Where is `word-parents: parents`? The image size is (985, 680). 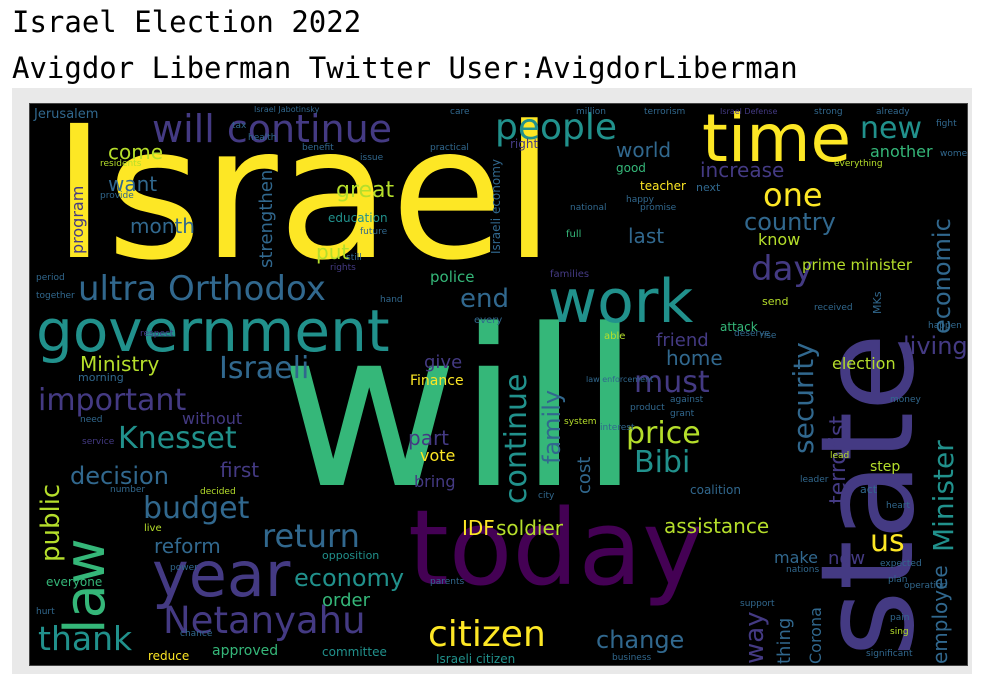 word-parents: parents is located at coordinates (447, 582).